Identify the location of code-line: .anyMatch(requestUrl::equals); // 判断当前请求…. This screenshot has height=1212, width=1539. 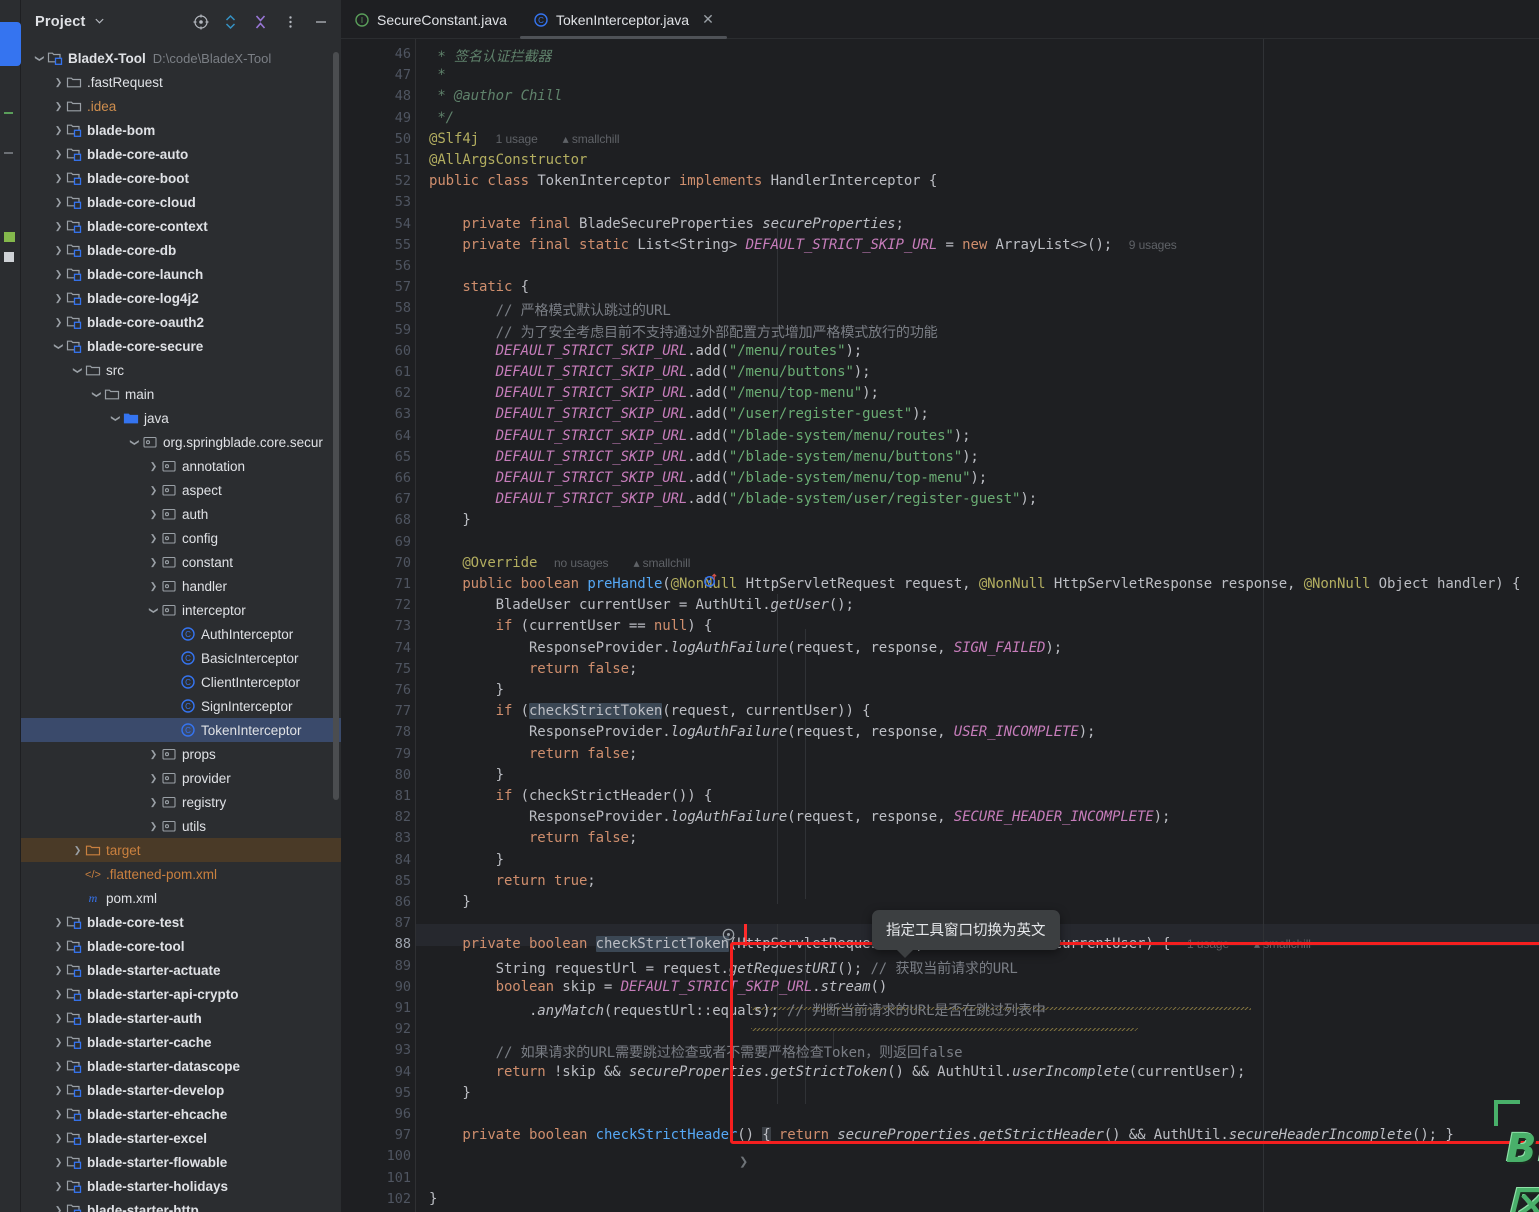
(737, 1010).